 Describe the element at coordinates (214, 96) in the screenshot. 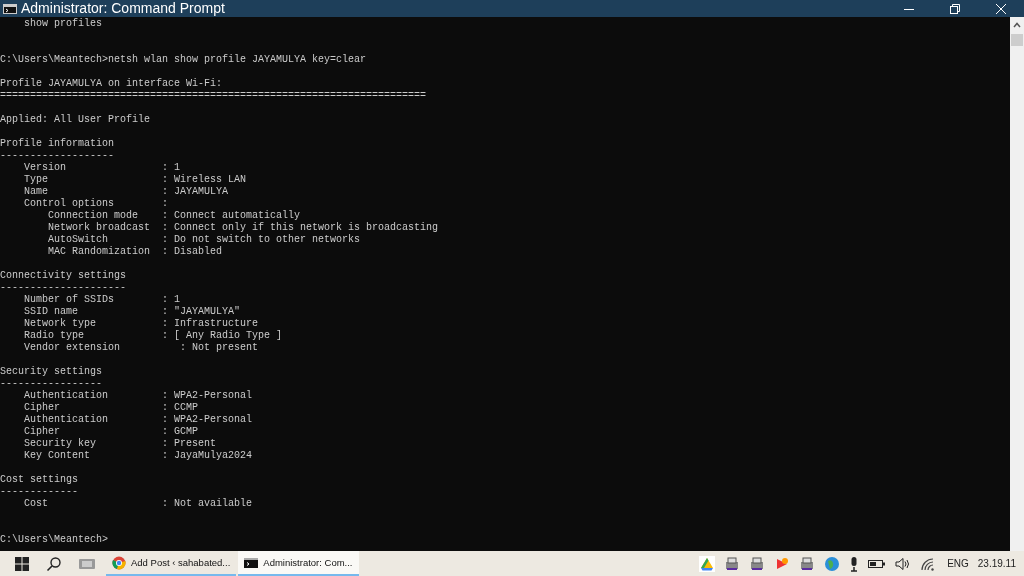

I see `console-line: =======================================================================` at that location.